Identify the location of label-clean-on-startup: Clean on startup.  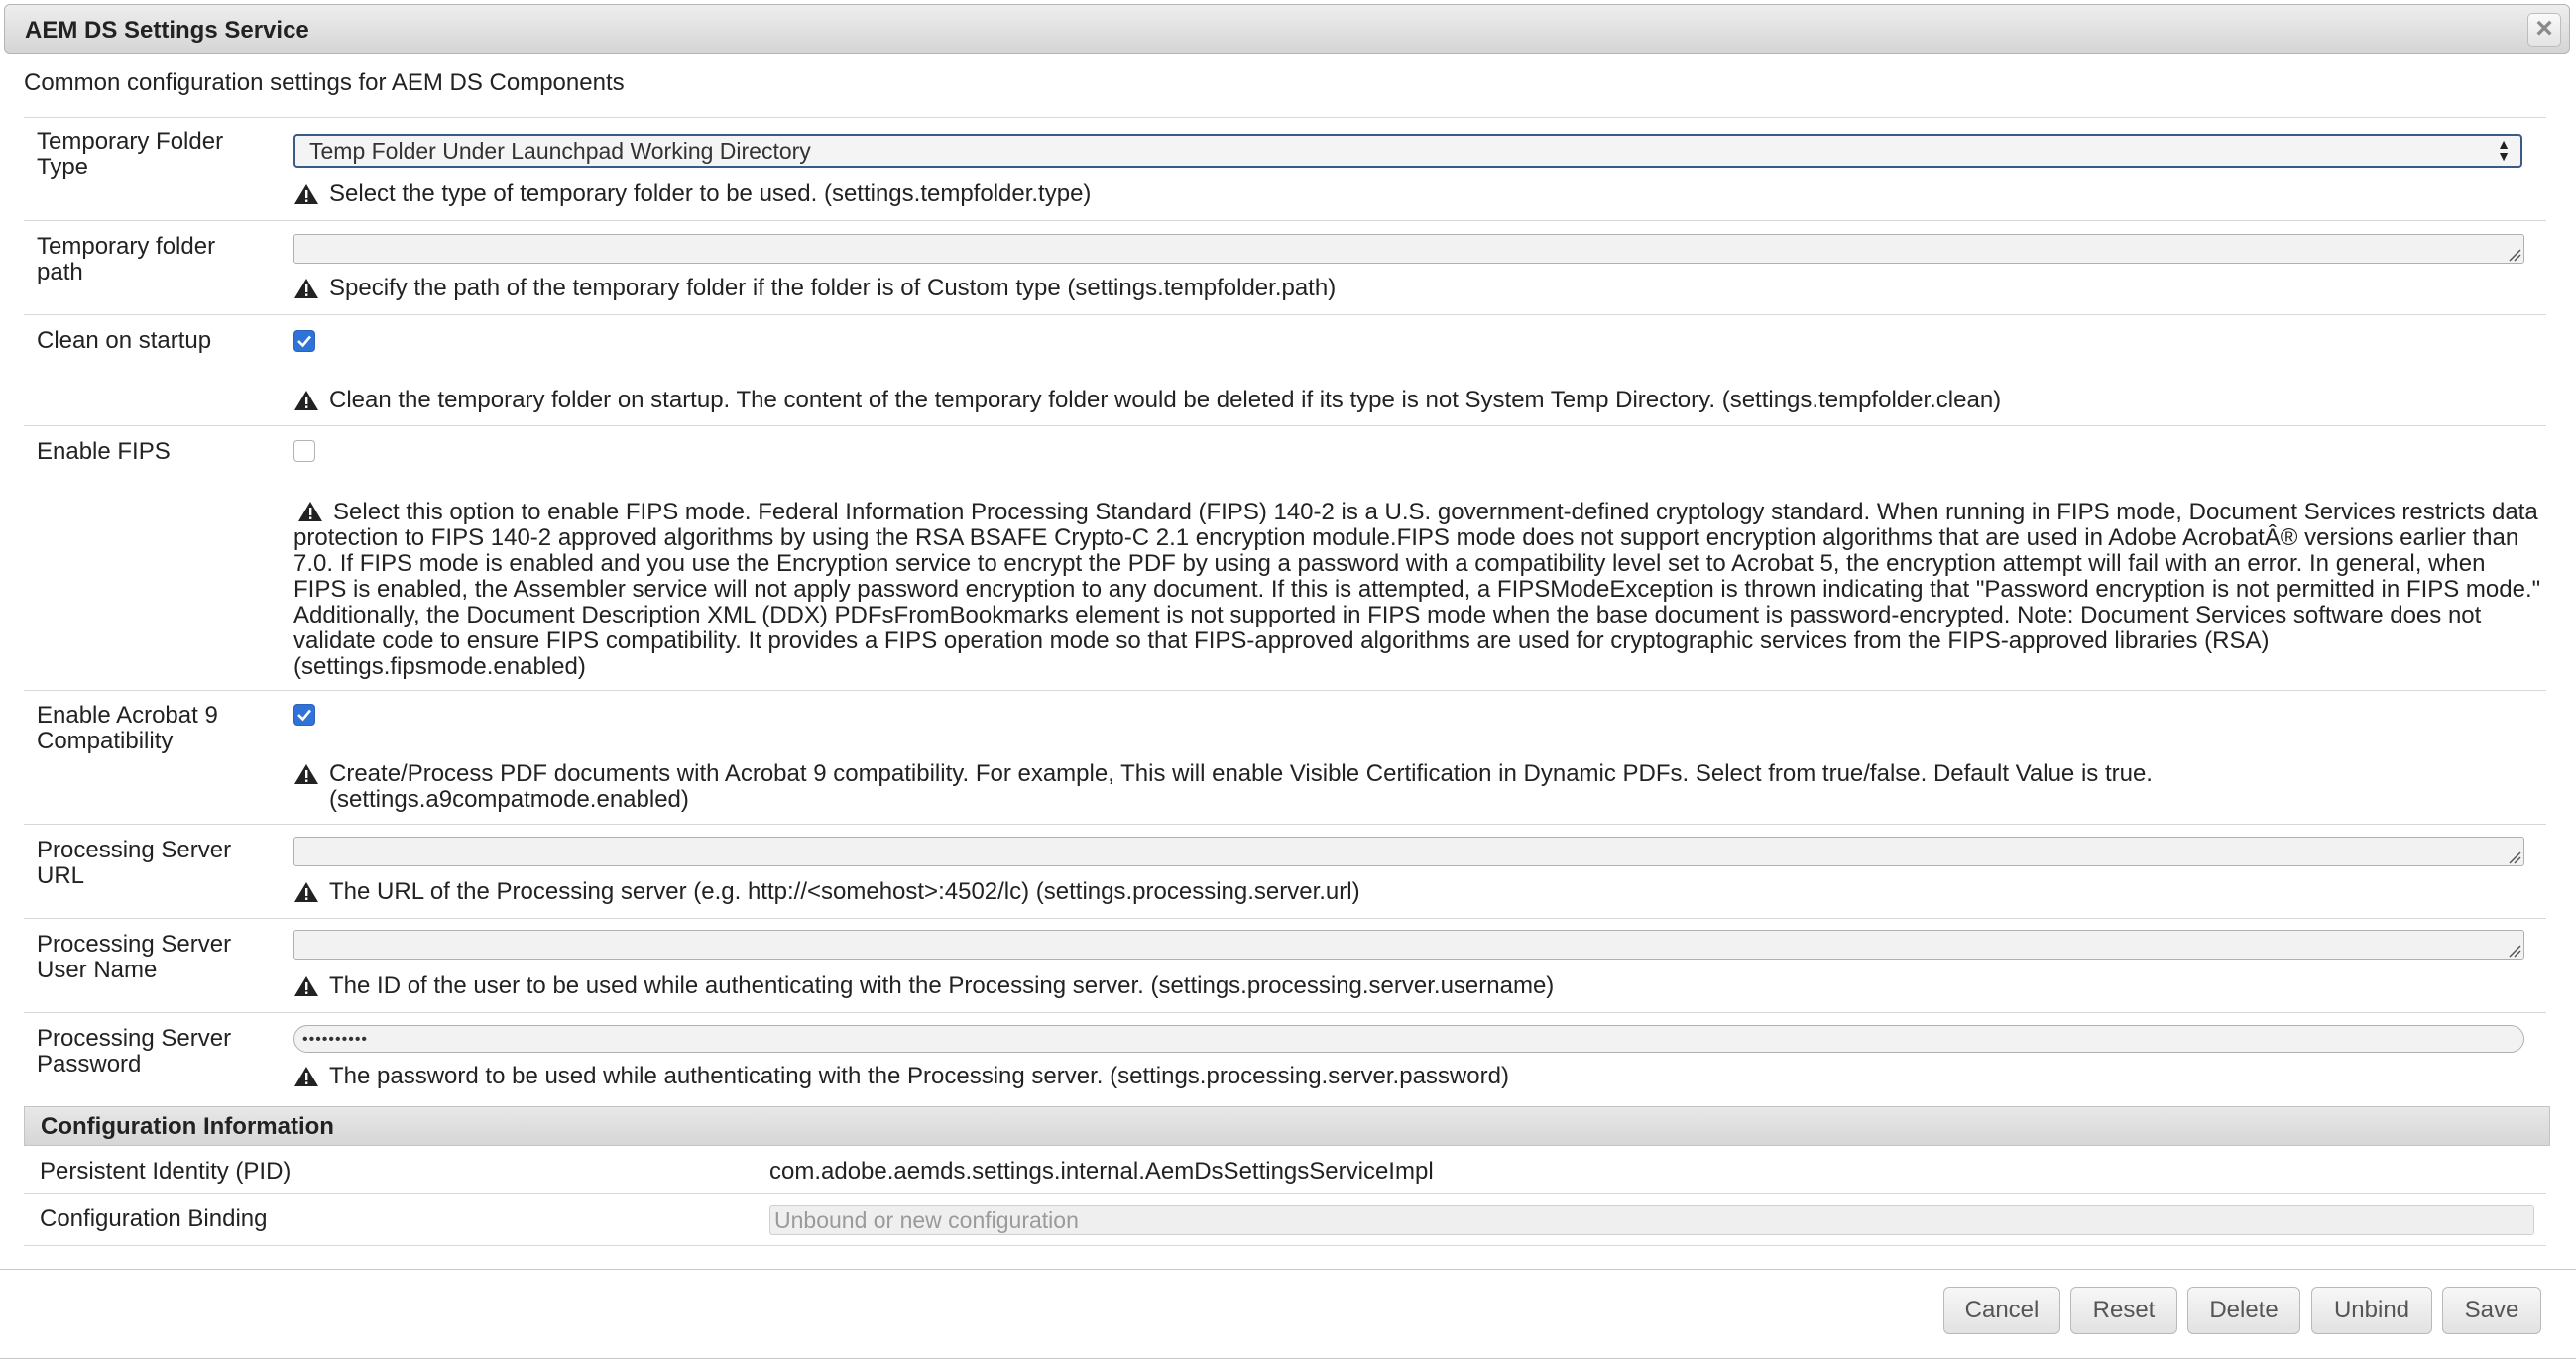
(124, 340).